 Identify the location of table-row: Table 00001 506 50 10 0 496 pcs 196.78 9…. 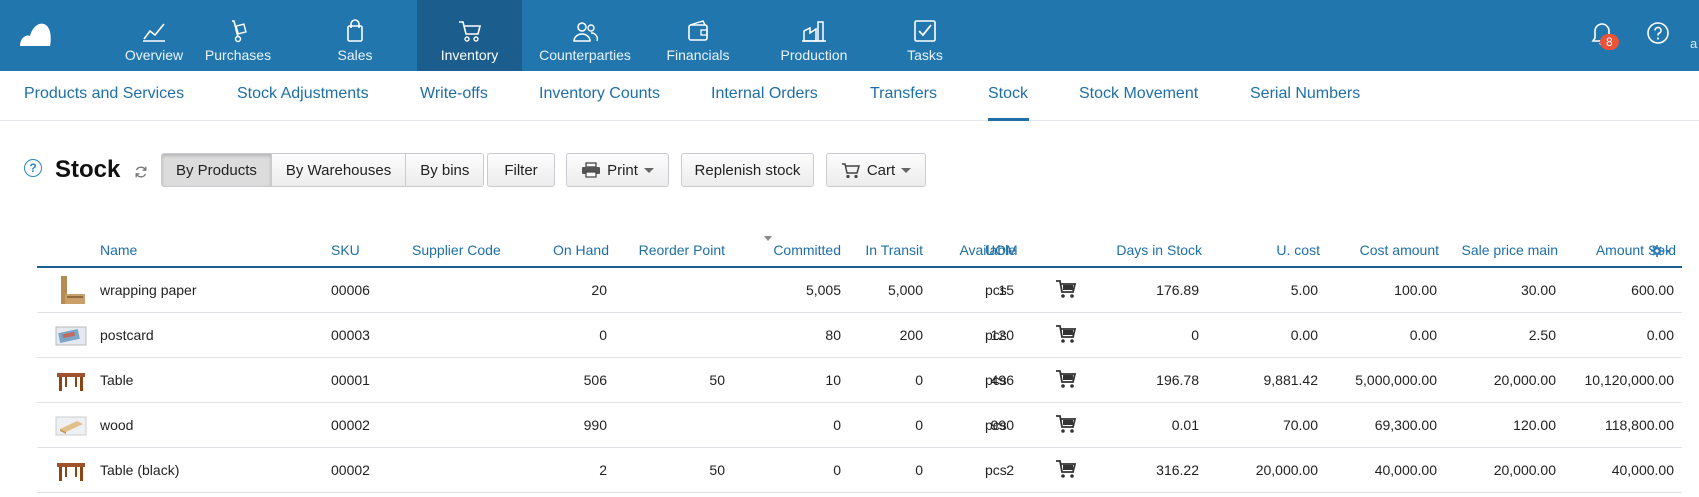
(859, 380).